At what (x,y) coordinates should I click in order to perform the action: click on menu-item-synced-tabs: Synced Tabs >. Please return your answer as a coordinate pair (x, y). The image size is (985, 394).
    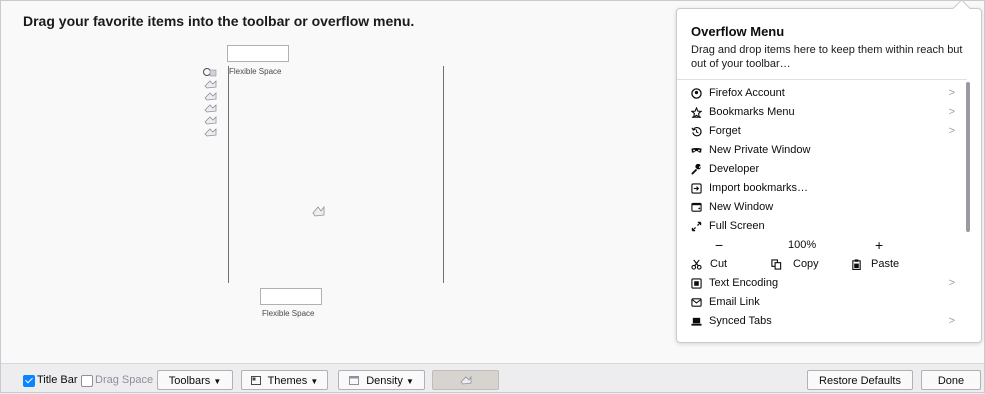
    Looking at the image, I should click on (827, 321).